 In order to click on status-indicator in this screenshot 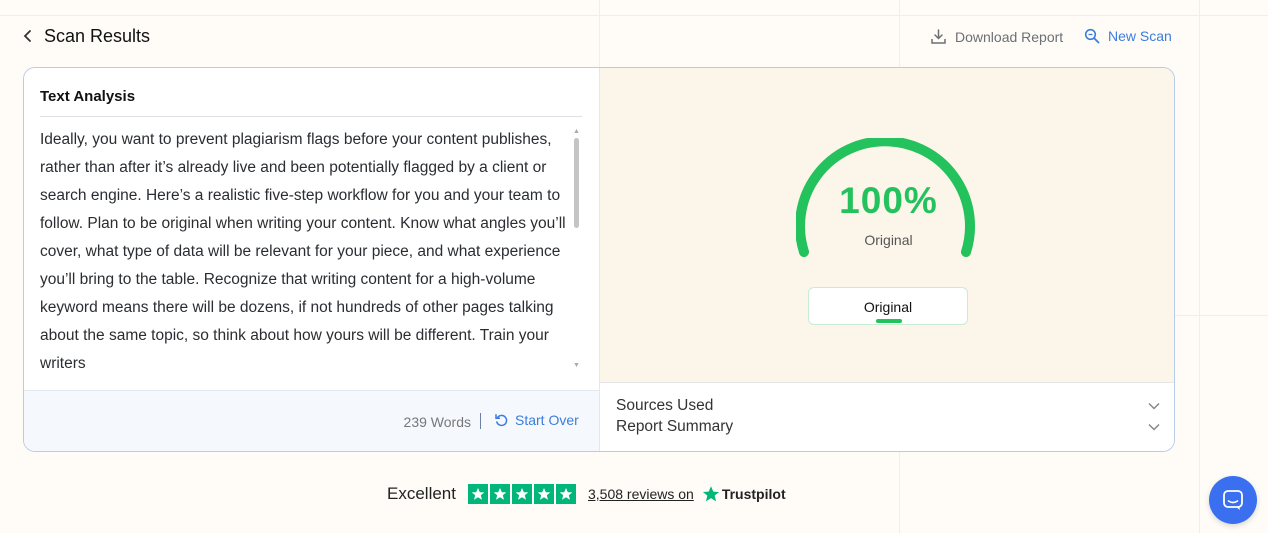, I will do `click(889, 321)`.